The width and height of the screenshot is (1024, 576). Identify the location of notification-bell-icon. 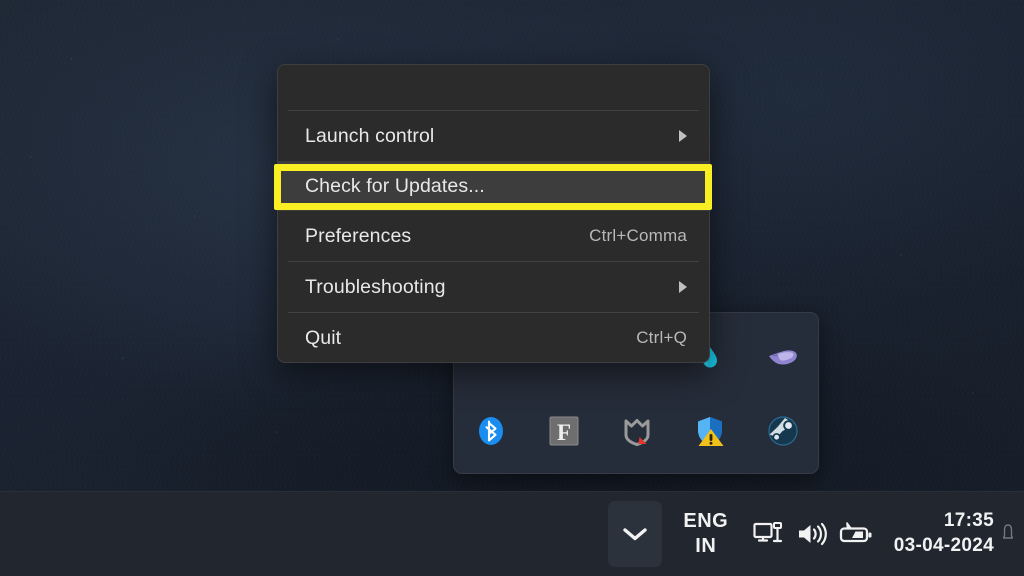
(1008, 531).